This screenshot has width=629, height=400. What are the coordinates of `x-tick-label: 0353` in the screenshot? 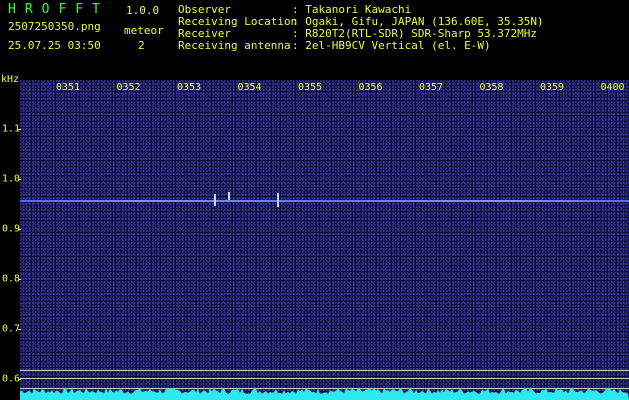 It's located at (189, 87).